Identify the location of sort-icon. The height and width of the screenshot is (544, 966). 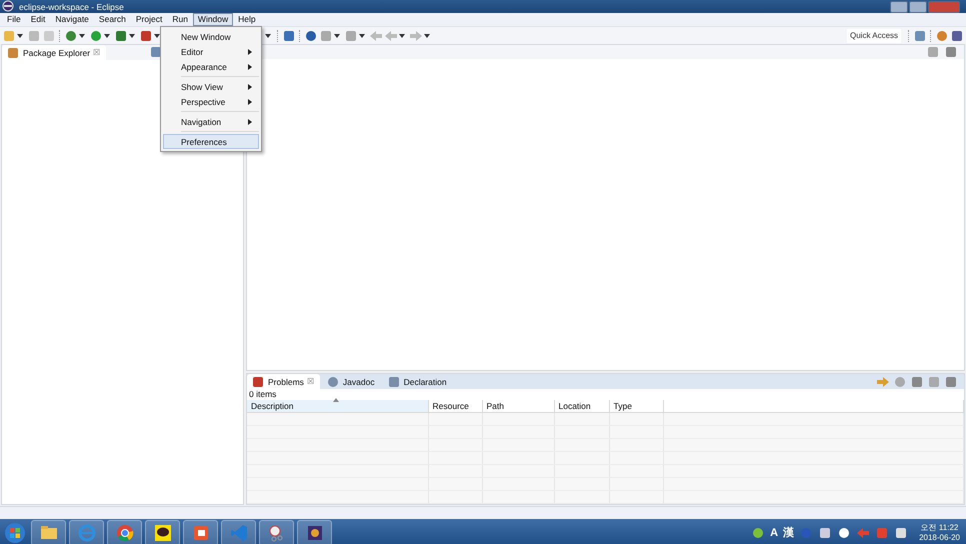
(336, 400).